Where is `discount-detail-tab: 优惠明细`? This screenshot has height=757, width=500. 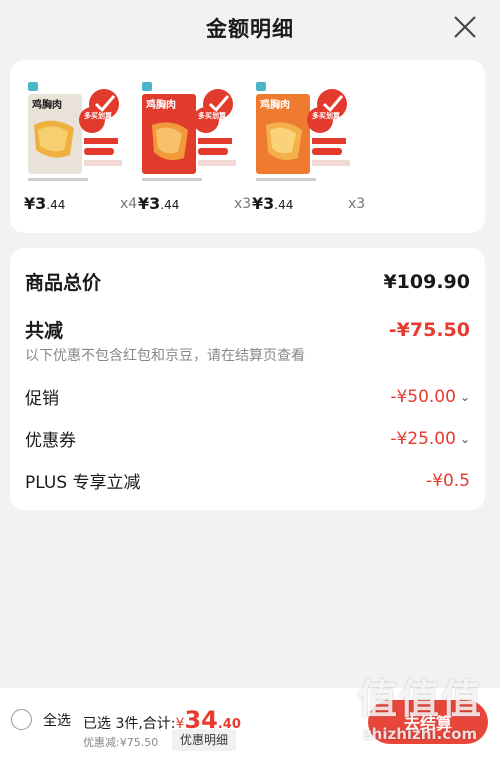 discount-detail-tab: 优惠明细 is located at coordinates (204, 740).